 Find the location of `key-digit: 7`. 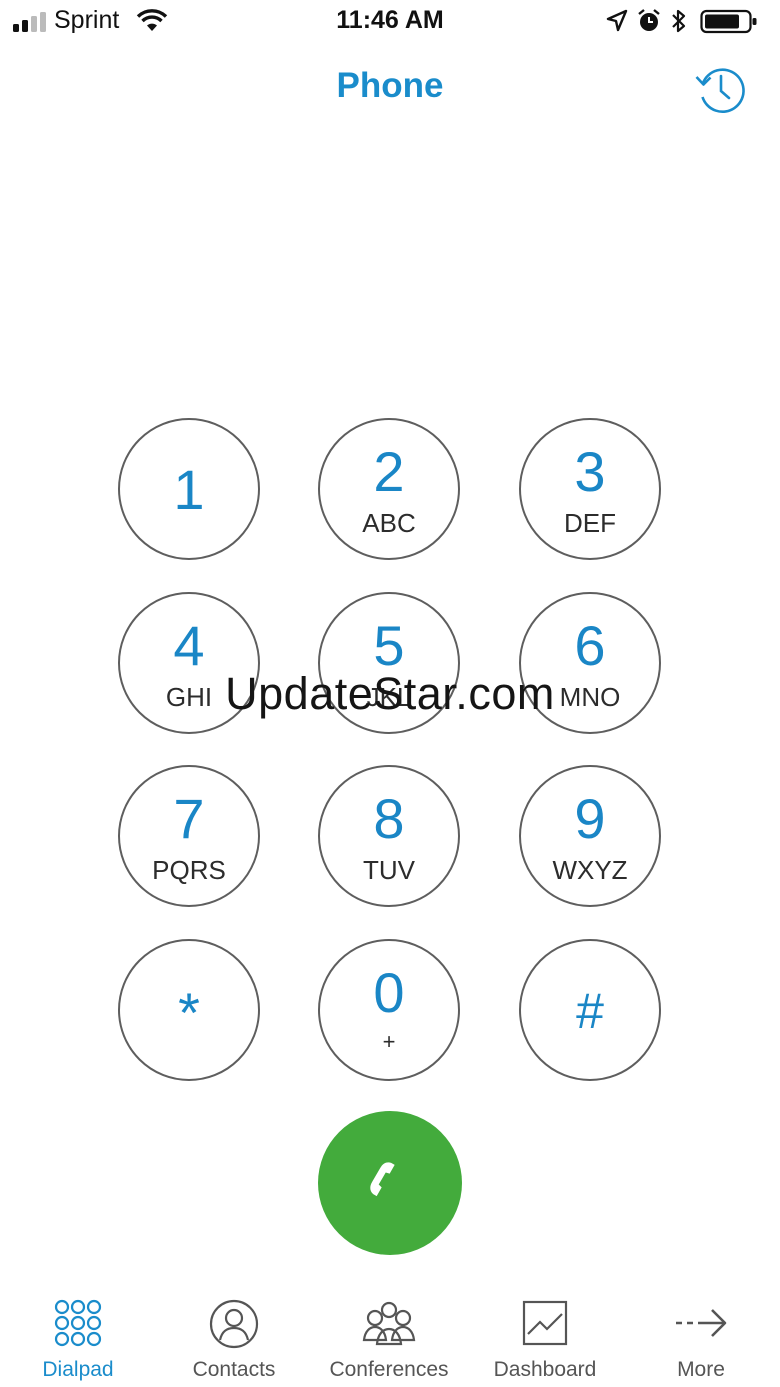

key-digit: 7 is located at coordinates (189, 818).